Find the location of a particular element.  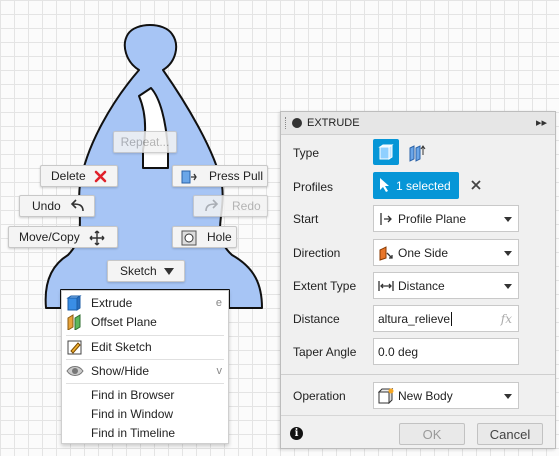

menu-item-label: Edit Sketch is located at coordinates (121, 347).